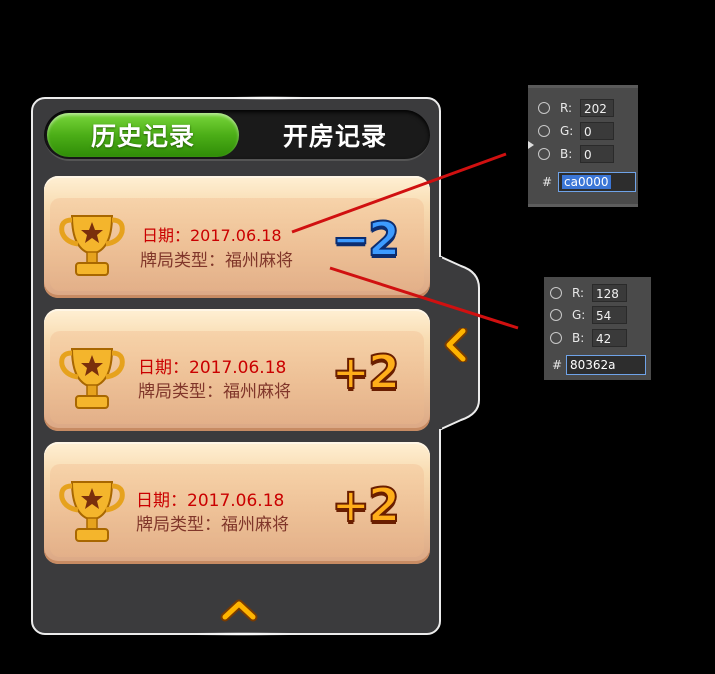 This screenshot has width=715, height=674. I want to click on blue-channel-row: B: 42, so click(588, 338).